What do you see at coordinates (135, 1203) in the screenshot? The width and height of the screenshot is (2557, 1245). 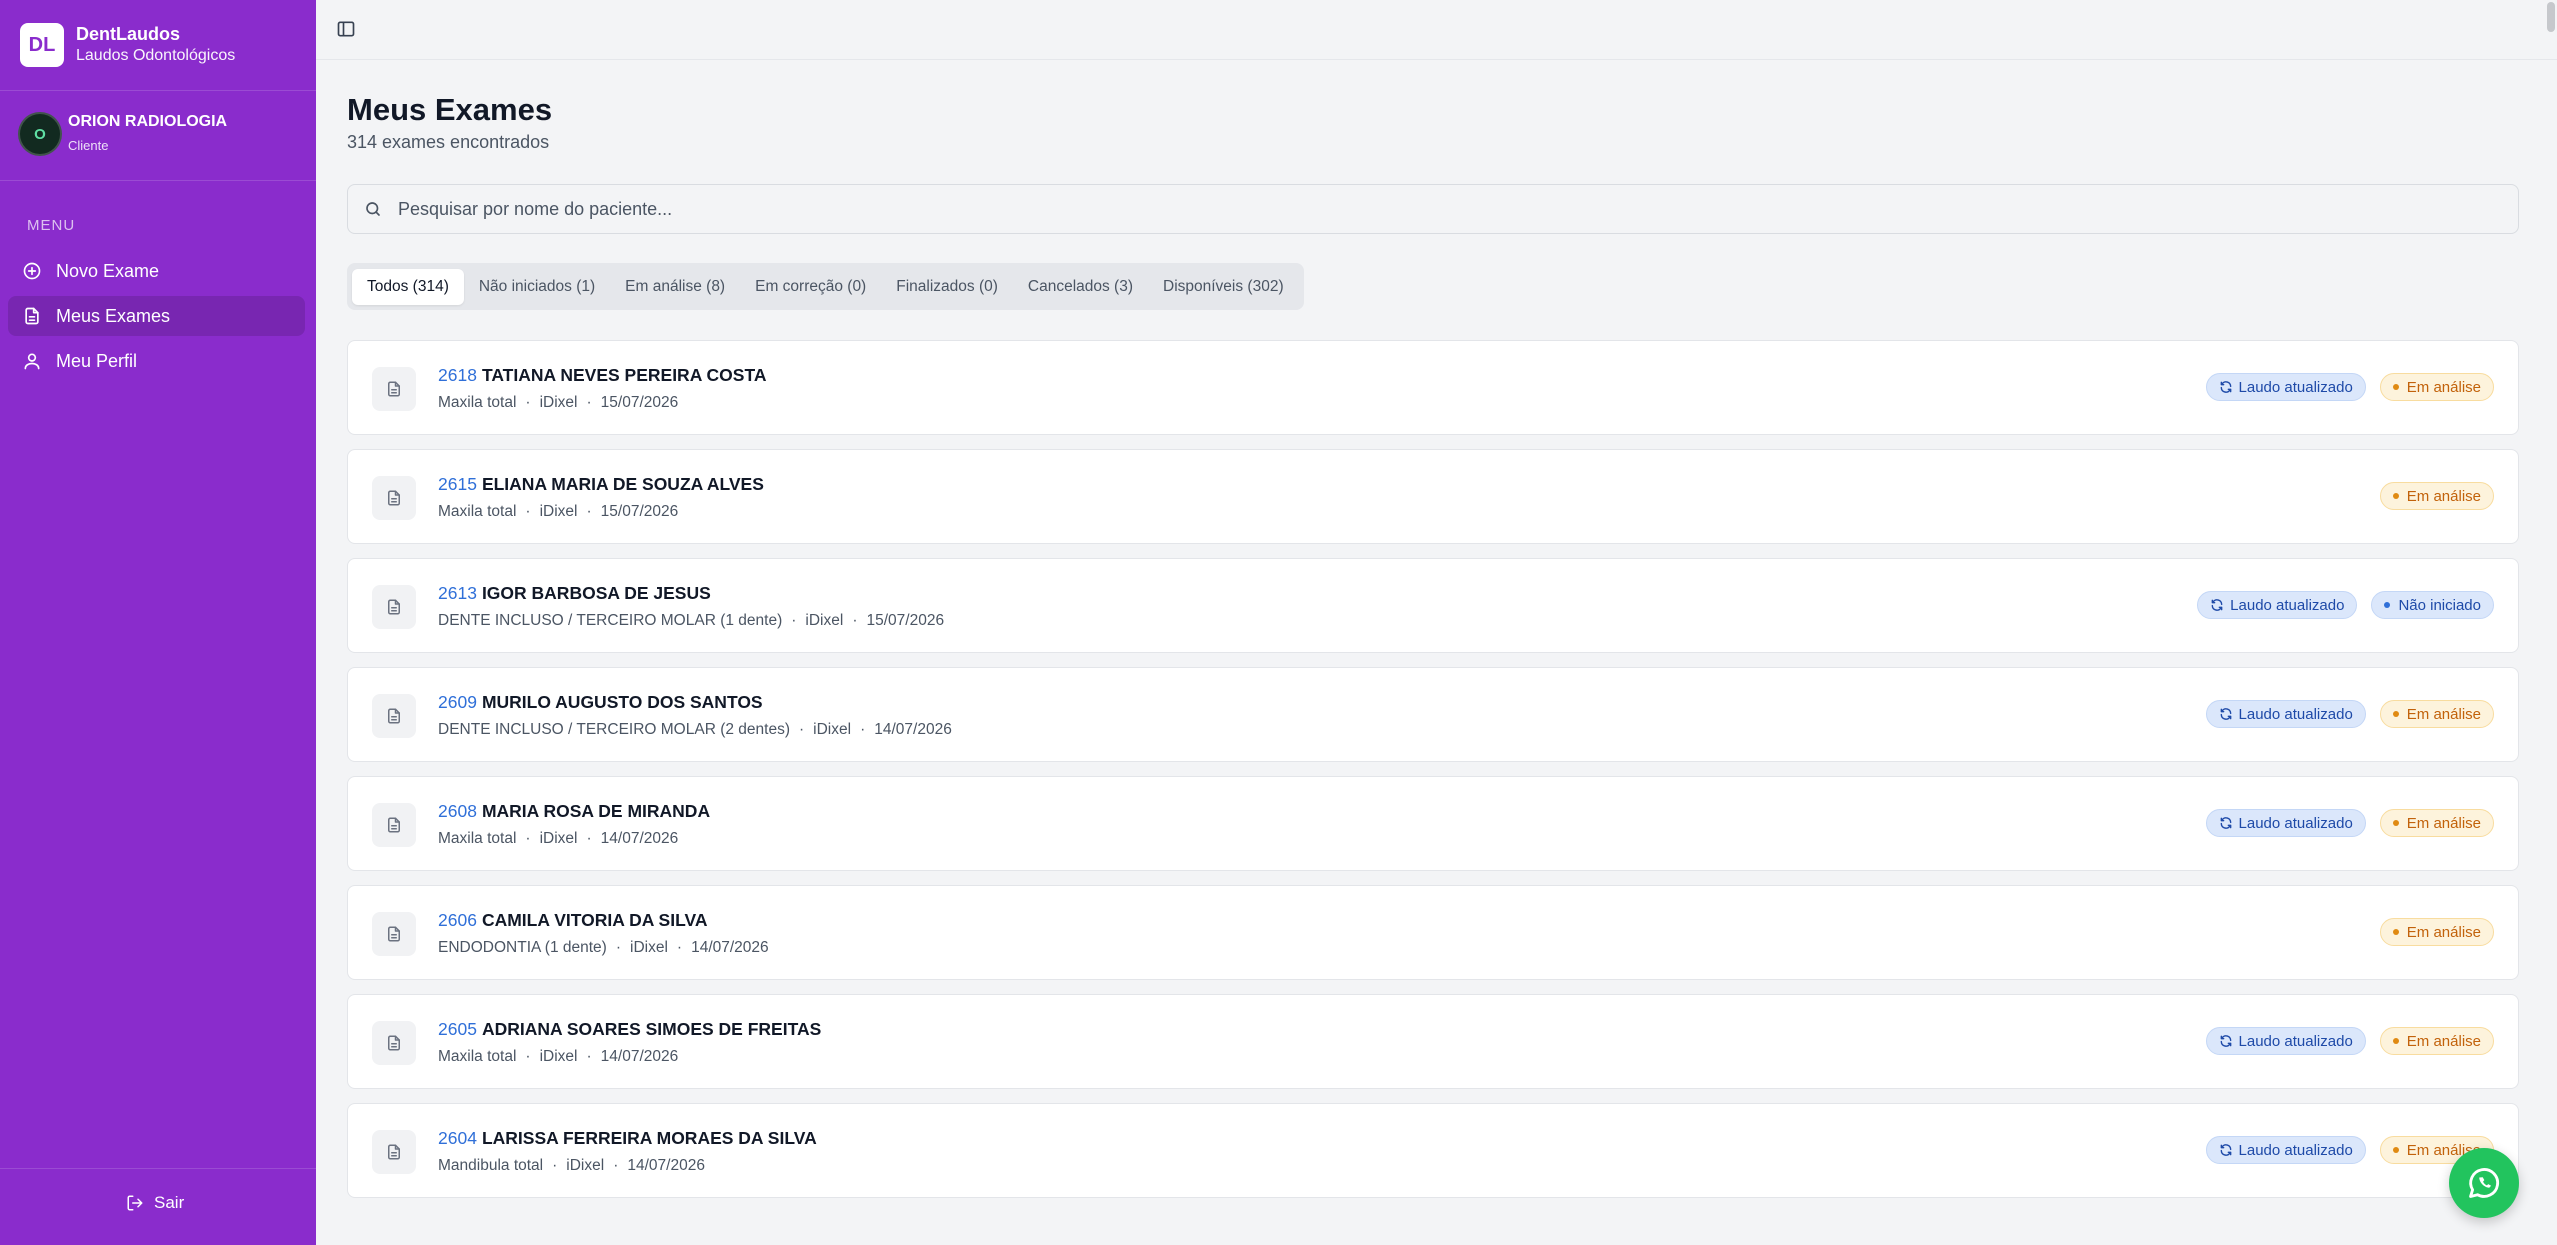 I see `logout-icon` at bounding box center [135, 1203].